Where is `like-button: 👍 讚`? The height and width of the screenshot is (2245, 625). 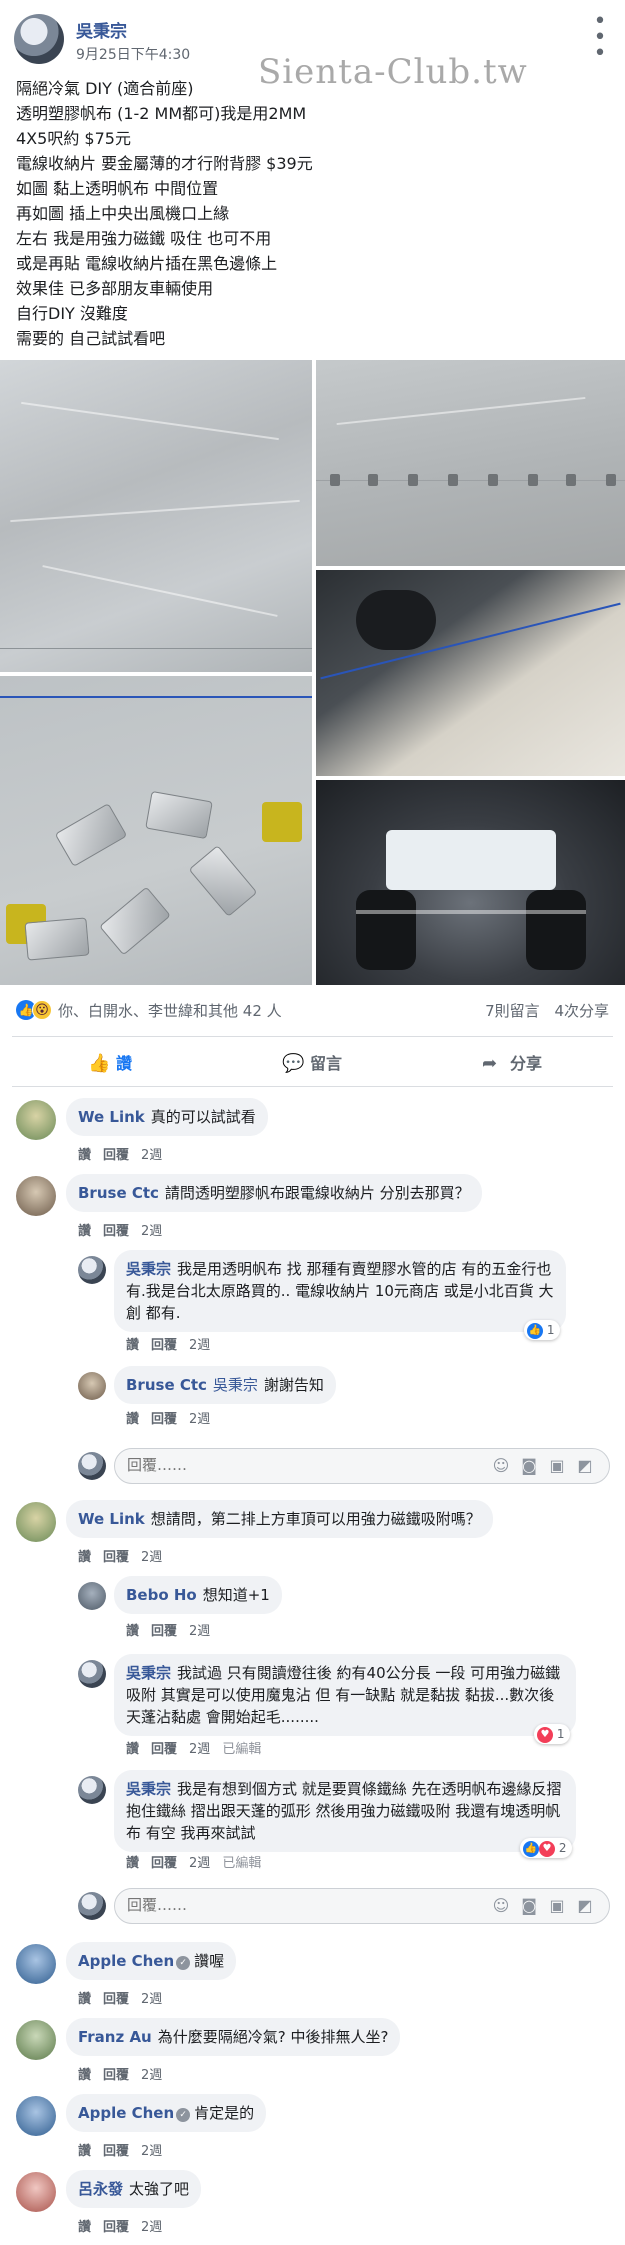
like-button: 👍 讚 is located at coordinates (110, 1062).